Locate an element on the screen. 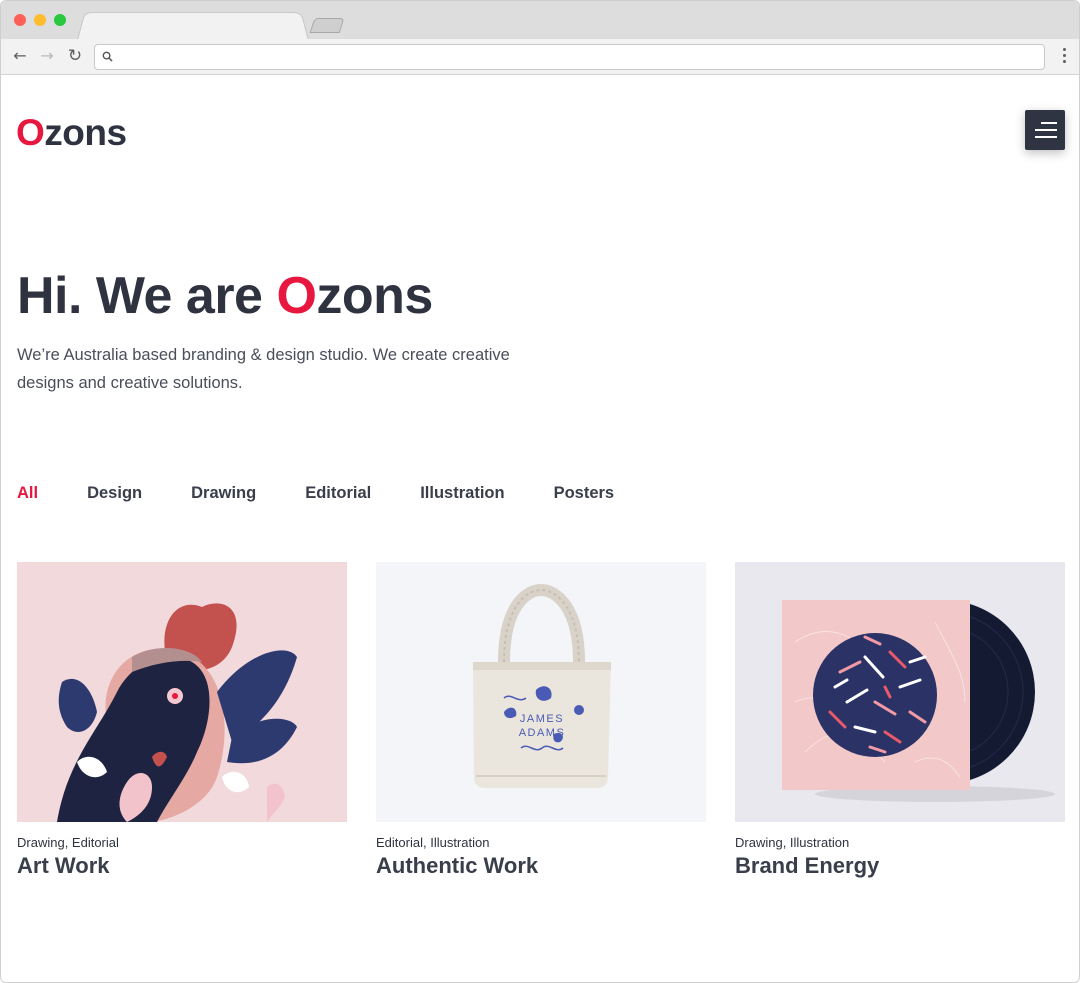  art-work-thumbnail is located at coordinates (182, 692).